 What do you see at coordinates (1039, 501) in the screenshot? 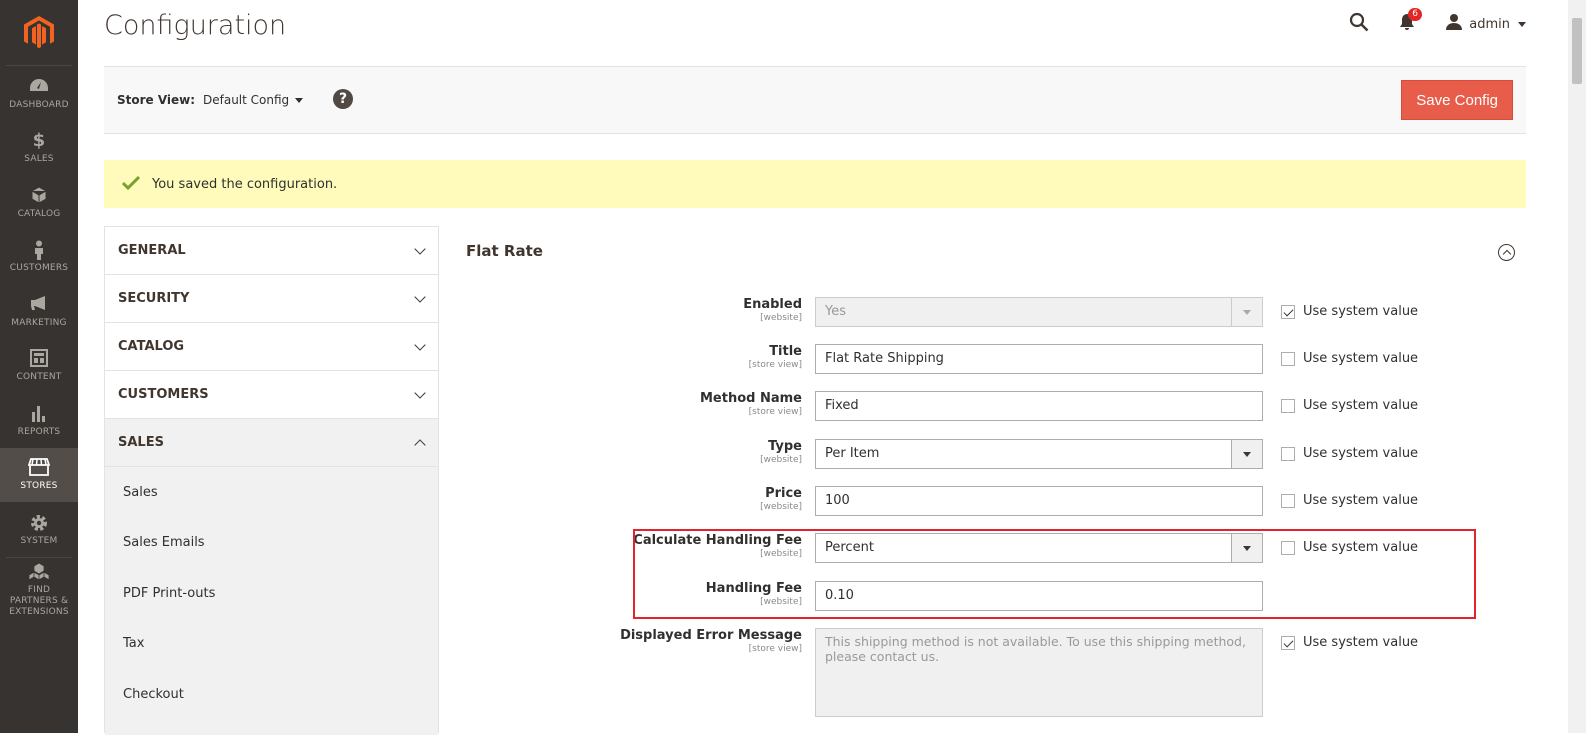
I see `price-input: 100` at bounding box center [1039, 501].